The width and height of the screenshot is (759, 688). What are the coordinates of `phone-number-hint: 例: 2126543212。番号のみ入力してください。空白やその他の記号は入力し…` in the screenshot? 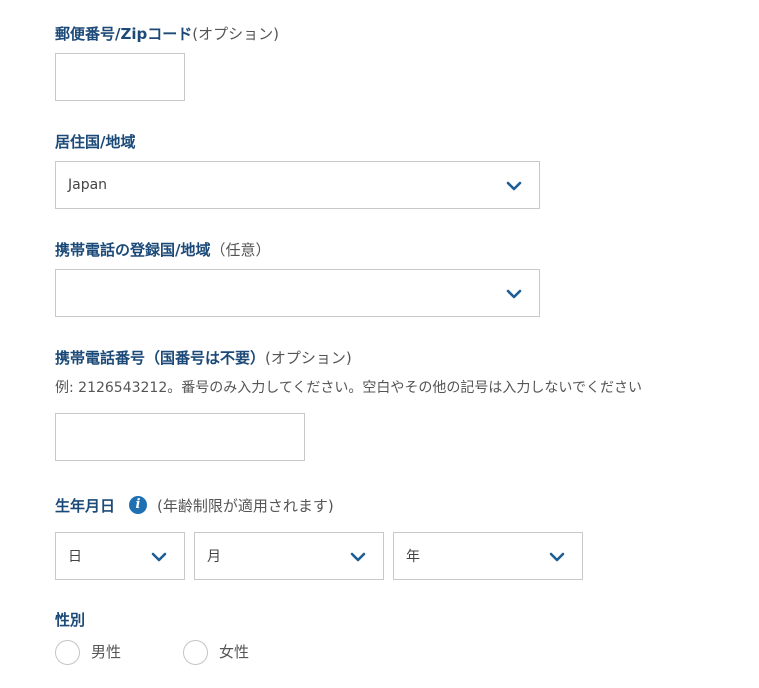 It's located at (348, 388).